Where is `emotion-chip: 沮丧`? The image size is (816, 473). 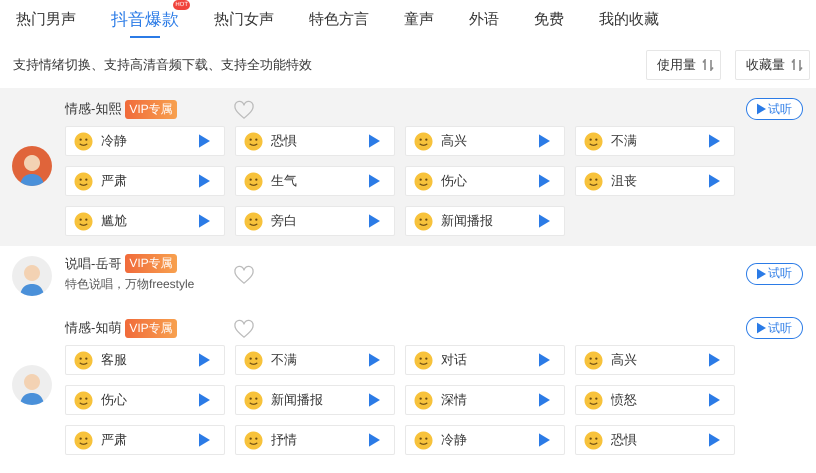 emotion-chip: 沮丧 is located at coordinates (655, 181).